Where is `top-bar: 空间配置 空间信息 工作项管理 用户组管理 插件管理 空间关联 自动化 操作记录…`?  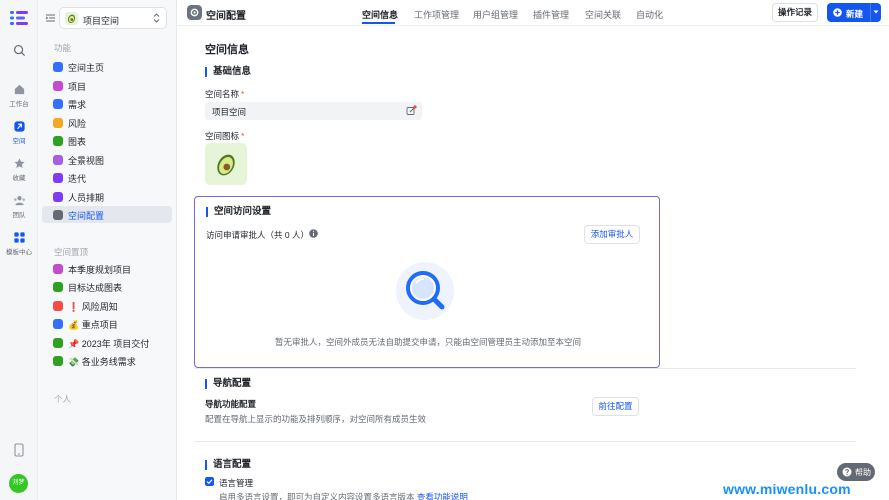 top-bar: 空间配置 空间信息 工作项管理 用户组管理 插件管理 空间关联 自动化 操作记录… is located at coordinates (533, 13).